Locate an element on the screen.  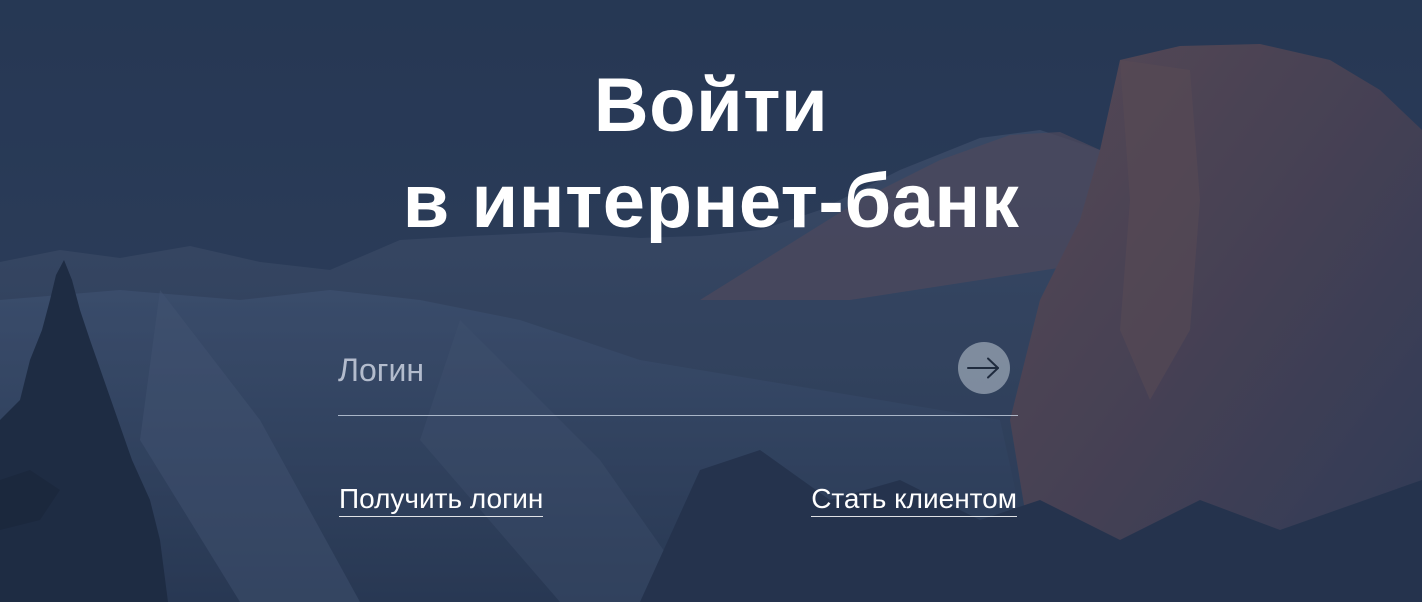
login-submit-button is located at coordinates (984, 368).